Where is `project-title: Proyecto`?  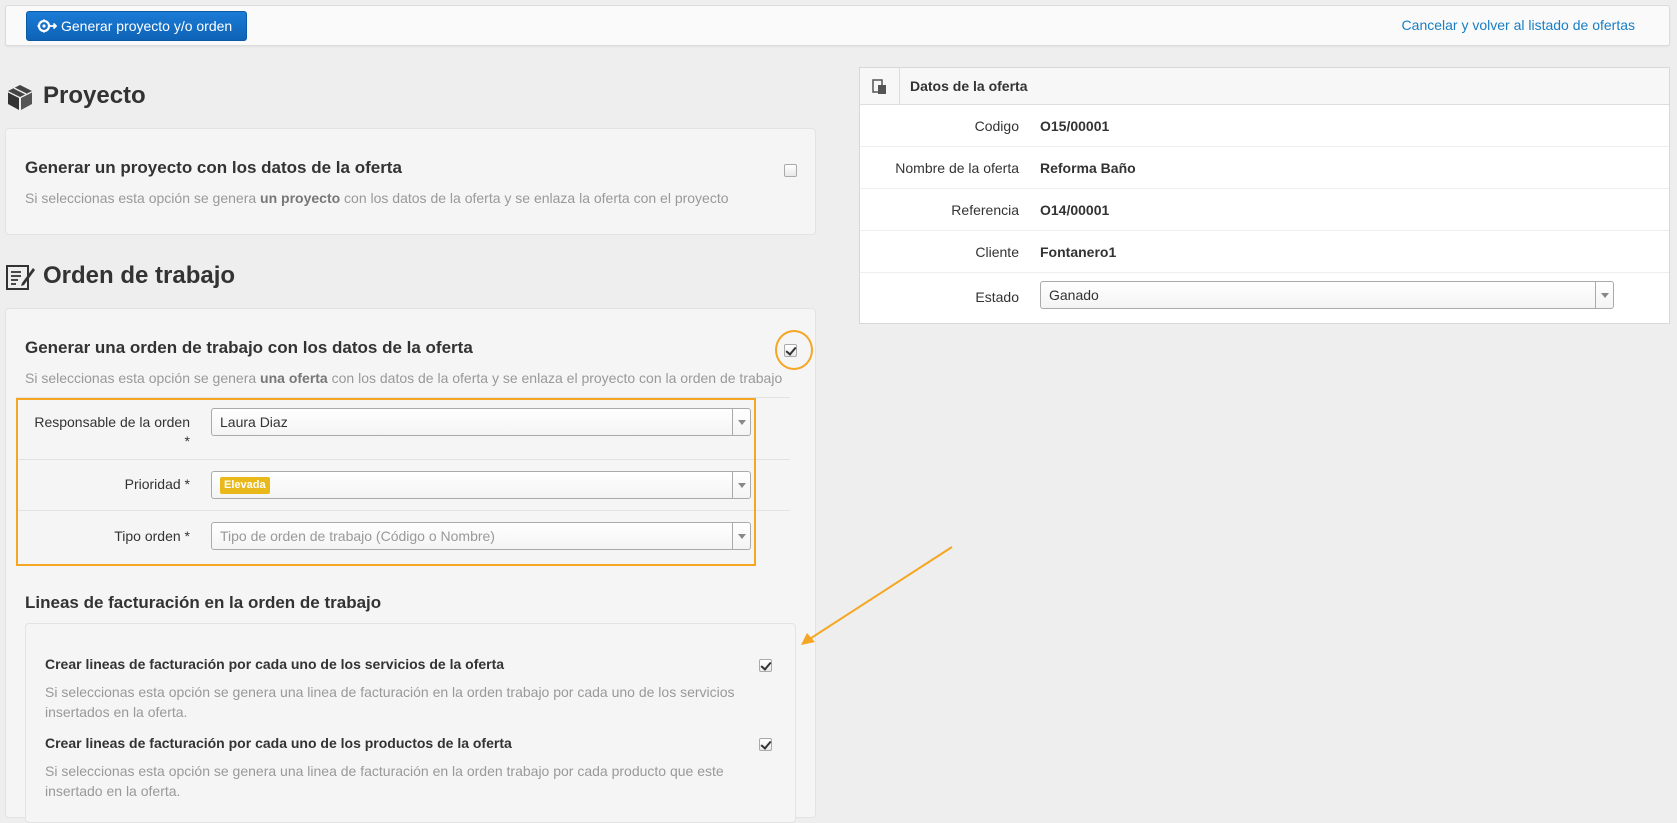 project-title: Proyecto is located at coordinates (94, 95).